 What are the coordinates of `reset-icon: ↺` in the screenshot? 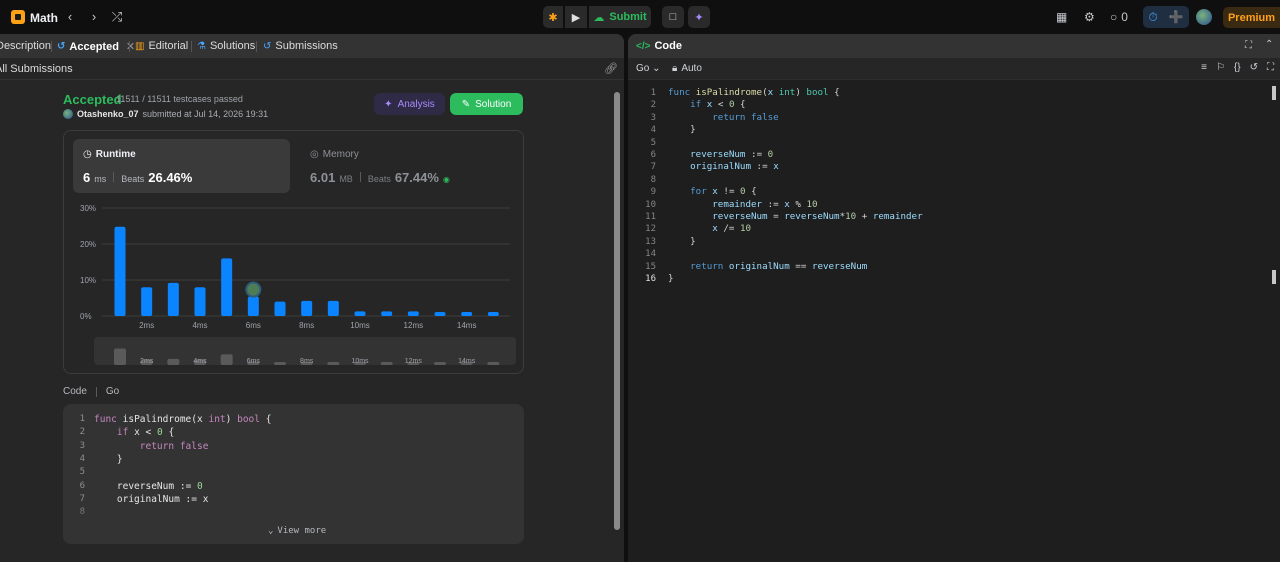 It's located at (1254, 67).